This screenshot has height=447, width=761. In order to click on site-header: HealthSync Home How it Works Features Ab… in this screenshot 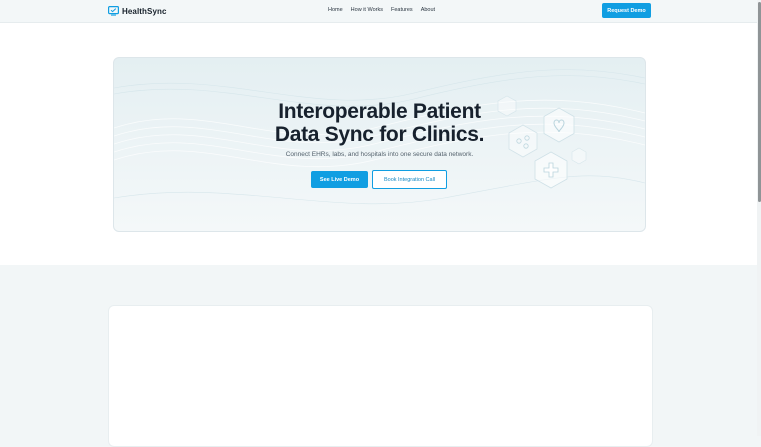, I will do `click(378, 11)`.